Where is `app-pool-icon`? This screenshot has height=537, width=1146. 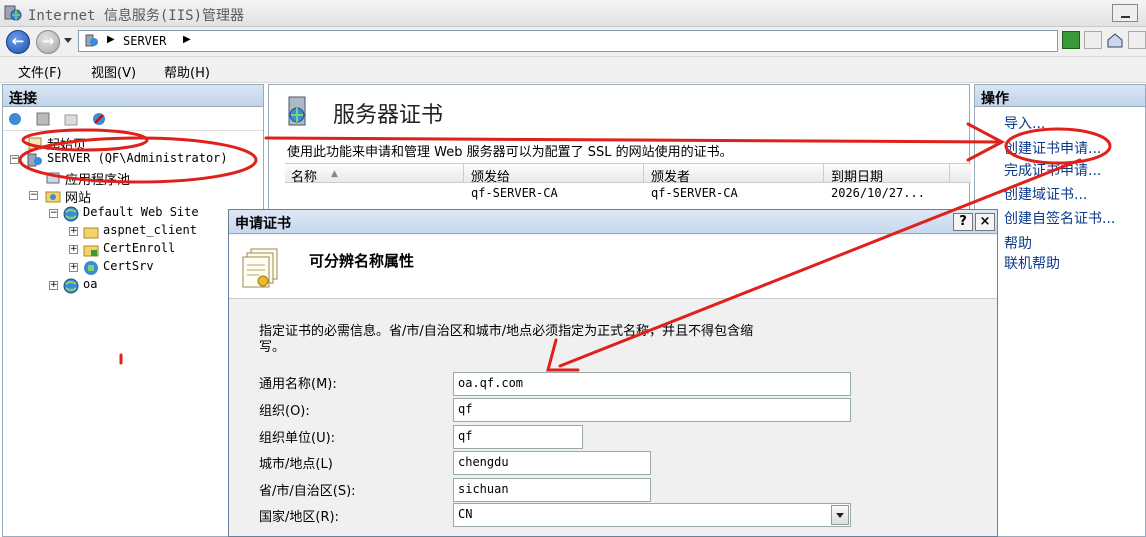
app-pool-icon is located at coordinates (53, 178).